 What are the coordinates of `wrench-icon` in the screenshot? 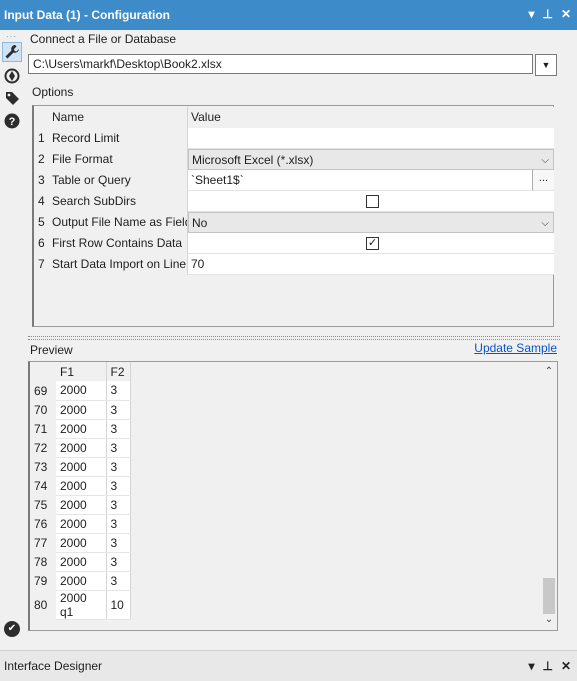 It's located at (12, 52).